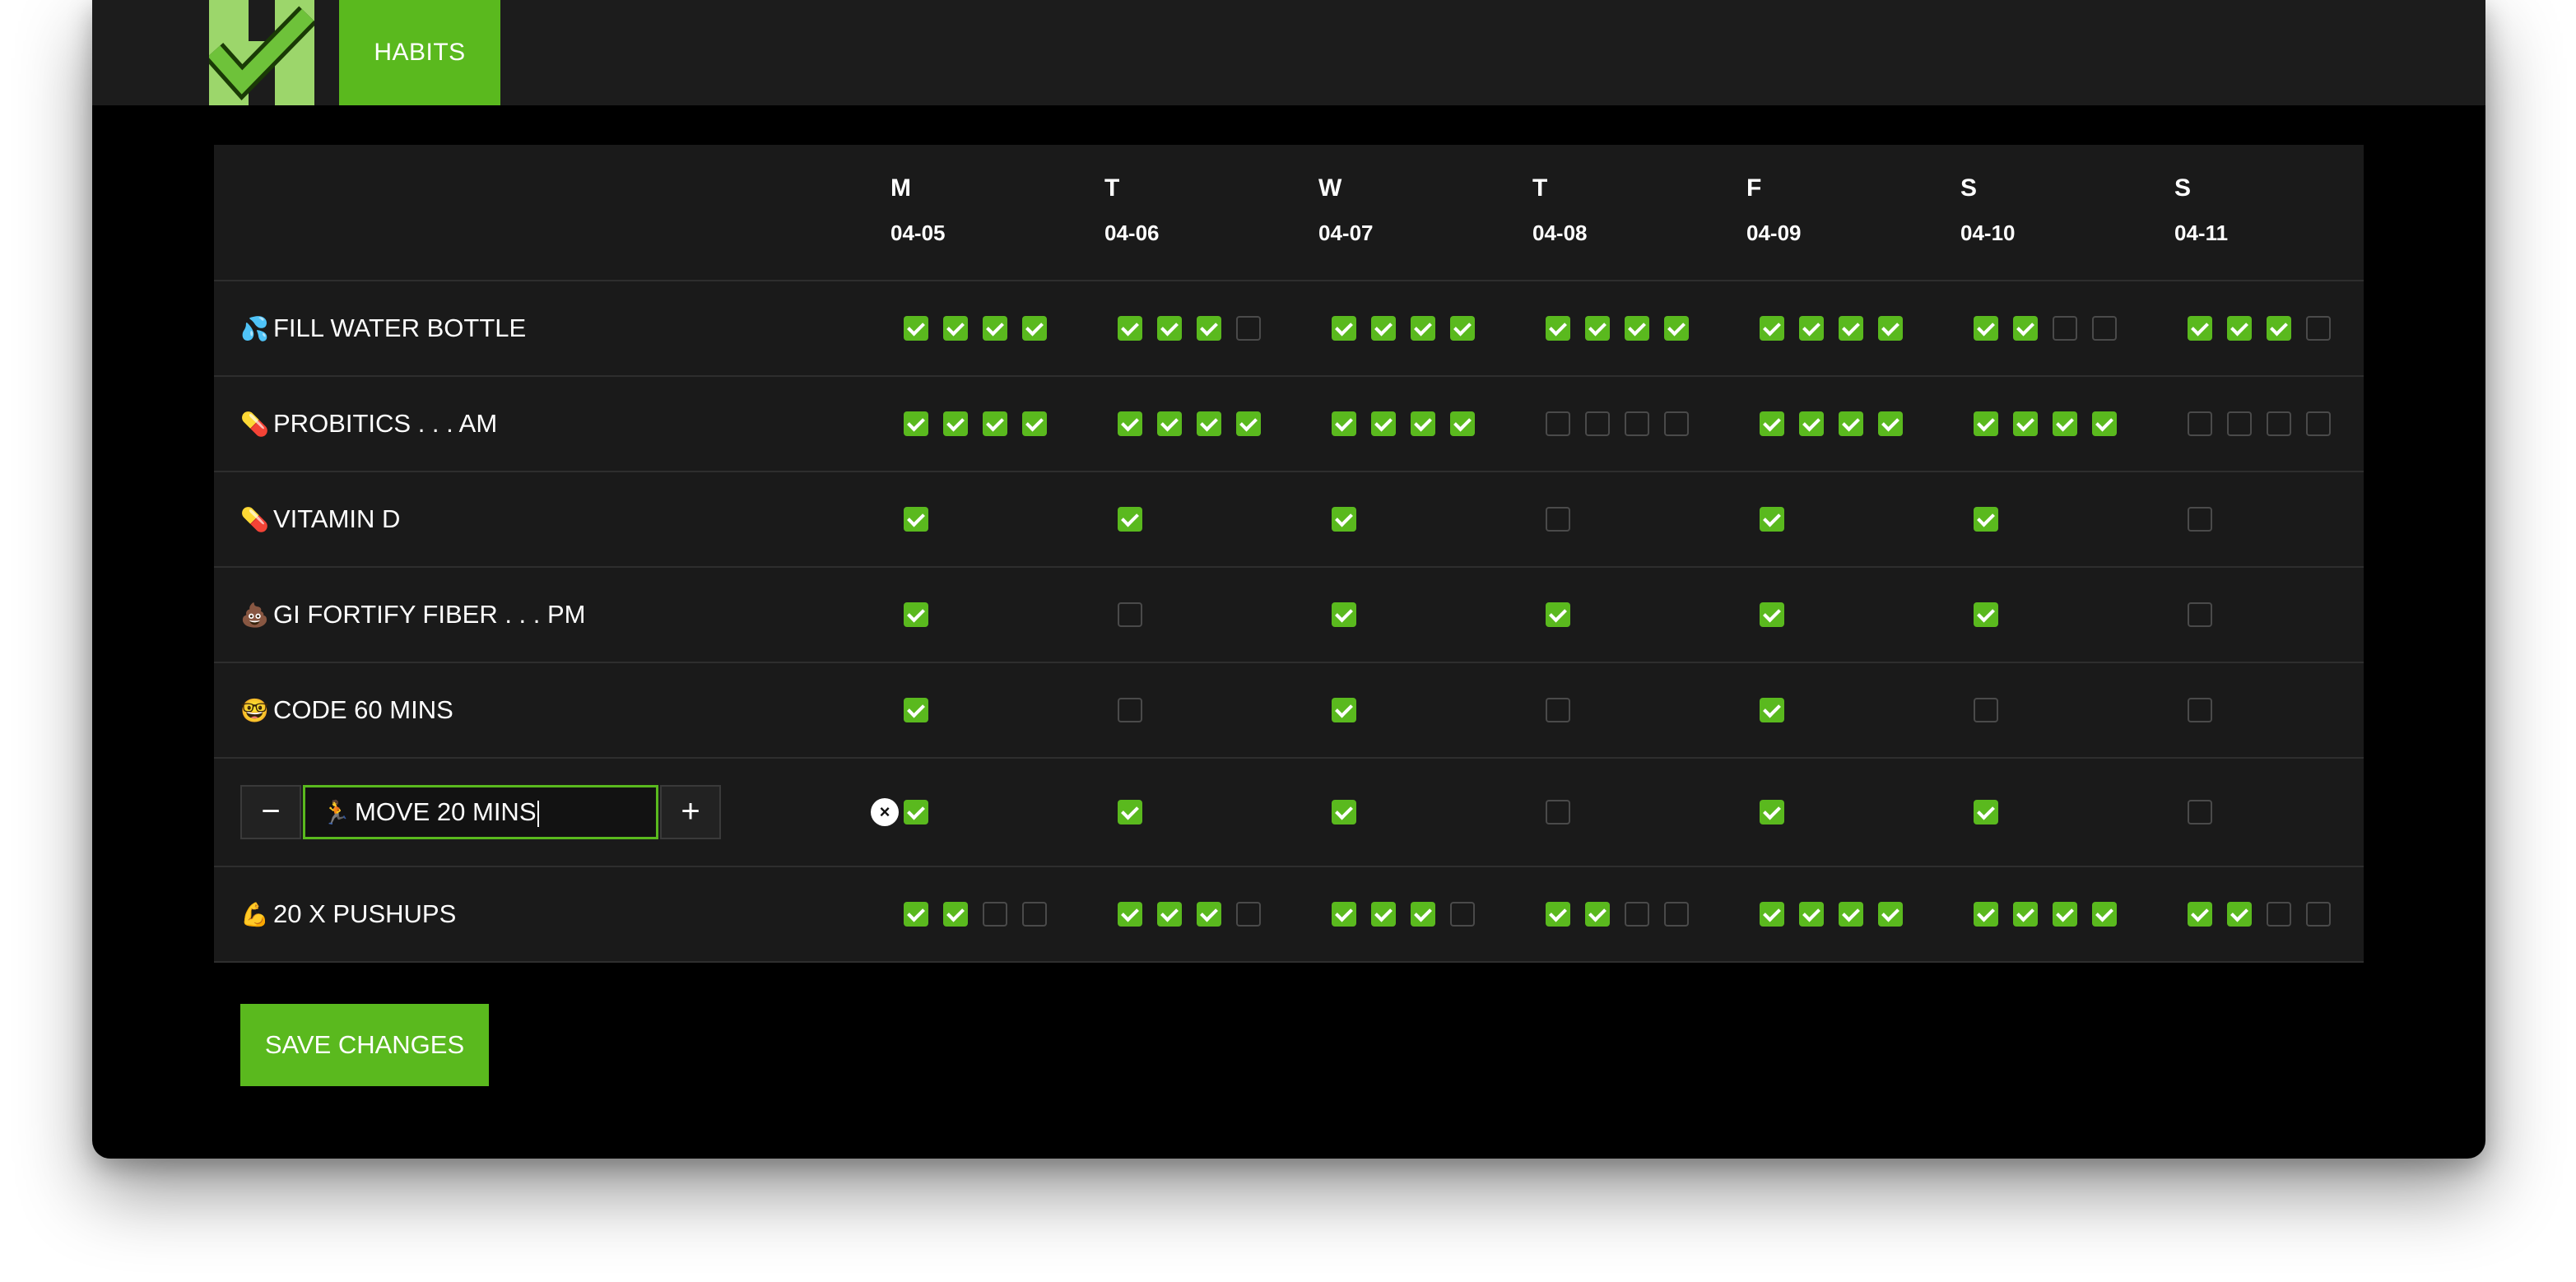 The width and height of the screenshot is (2576, 1282). What do you see at coordinates (480, 812) in the screenshot?
I see `habit-name-input: 🏃 MOVE 20 MINS` at bounding box center [480, 812].